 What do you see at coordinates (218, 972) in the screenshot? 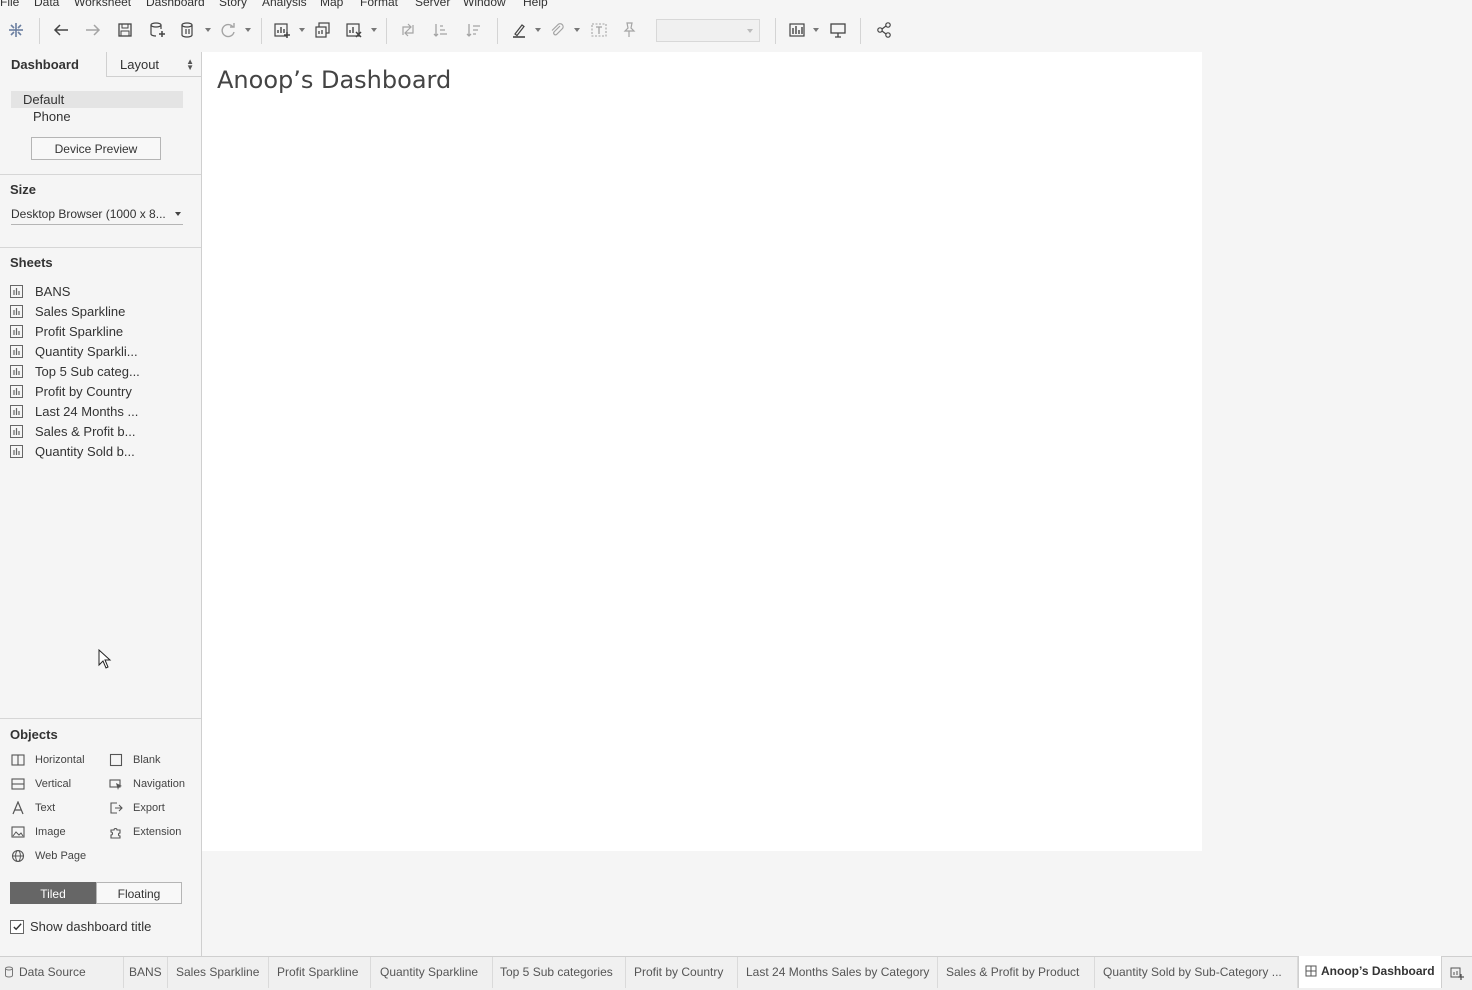
I see `tab-sheet: Sales Sparkline` at bounding box center [218, 972].